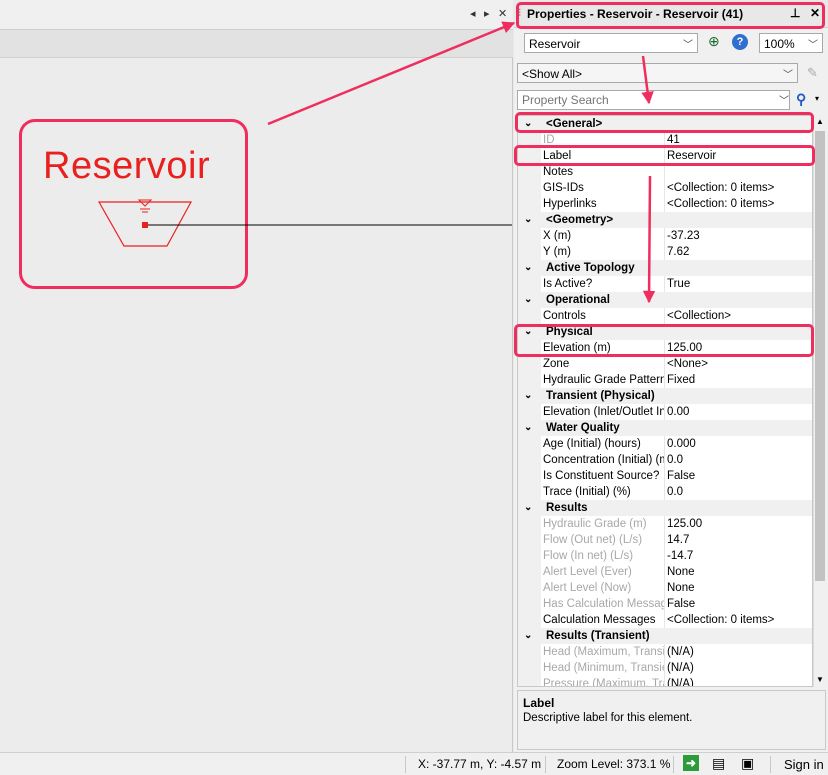 This screenshot has height=775, width=828. What do you see at coordinates (665, 220) in the screenshot?
I see `category-row: ⌄ <Geometry>` at bounding box center [665, 220].